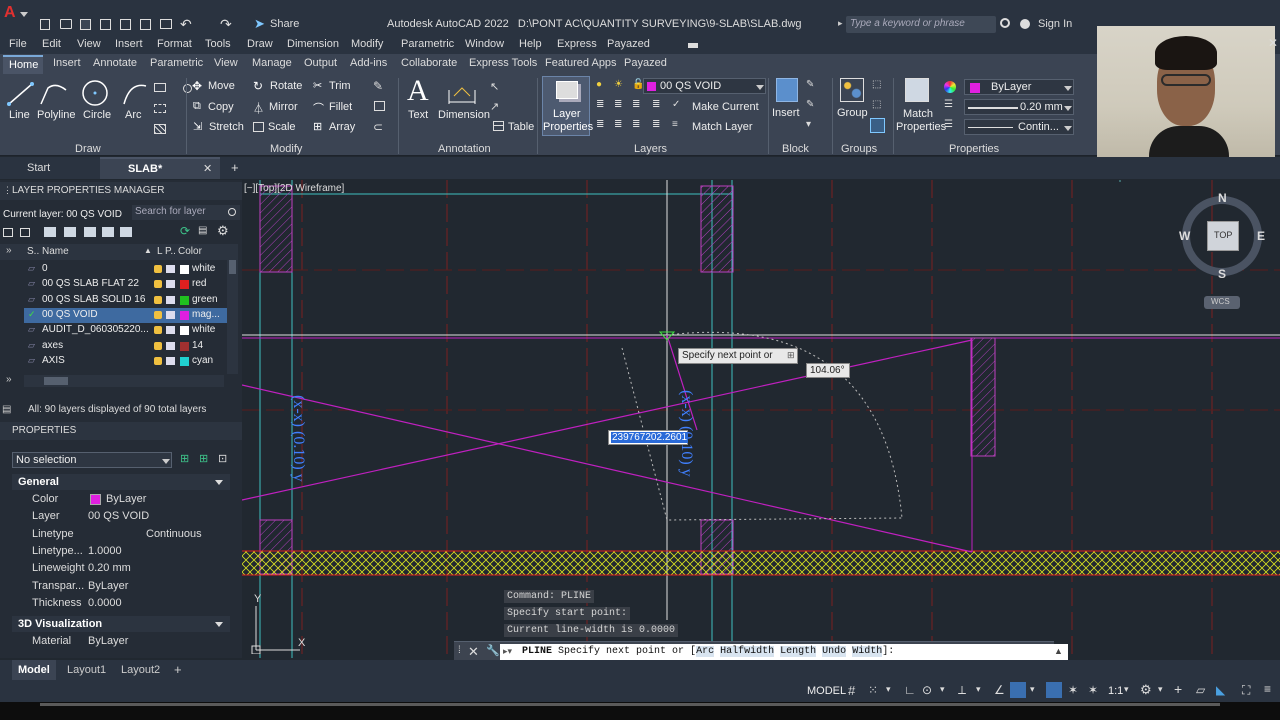 This screenshot has width=1280, height=720. Describe the element at coordinates (379, 106) in the screenshot. I see `explode-icon` at that location.